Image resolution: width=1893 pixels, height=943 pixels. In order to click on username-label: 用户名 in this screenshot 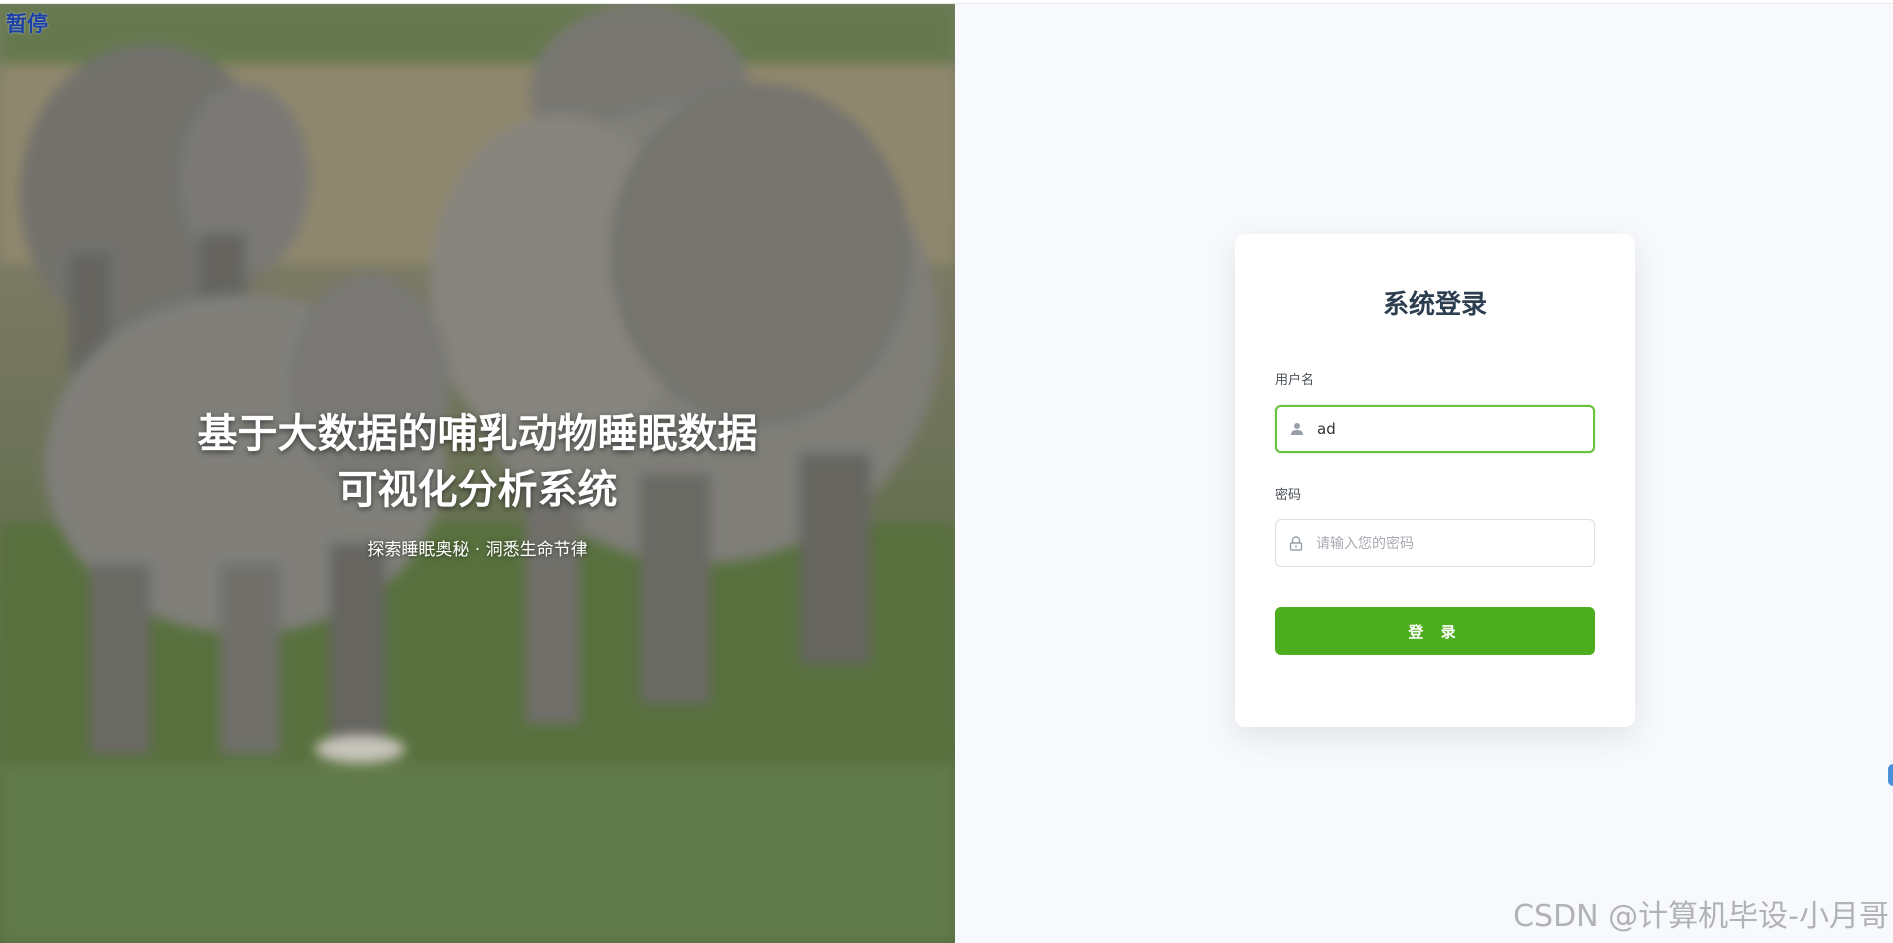, I will do `click(1295, 380)`.